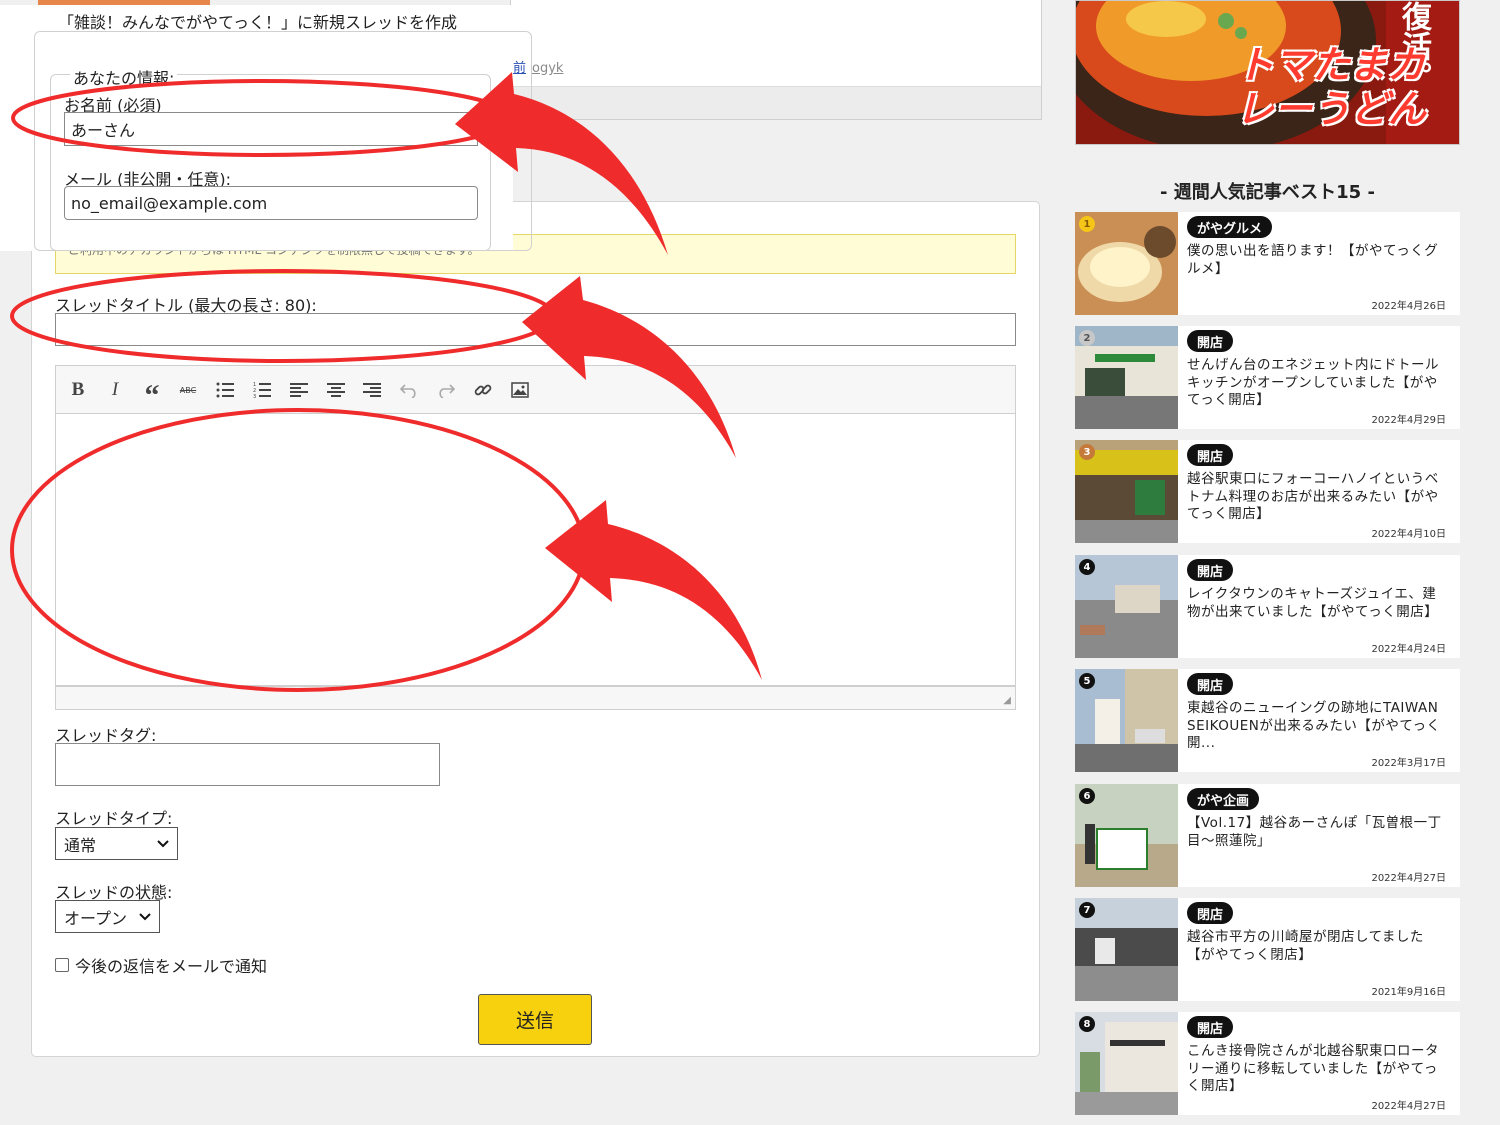 This screenshot has width=1500, height=1125. Describe the element at coordinates (1230, 227) in the screenshot. I see `category-badge: がやグルメ` at that location.